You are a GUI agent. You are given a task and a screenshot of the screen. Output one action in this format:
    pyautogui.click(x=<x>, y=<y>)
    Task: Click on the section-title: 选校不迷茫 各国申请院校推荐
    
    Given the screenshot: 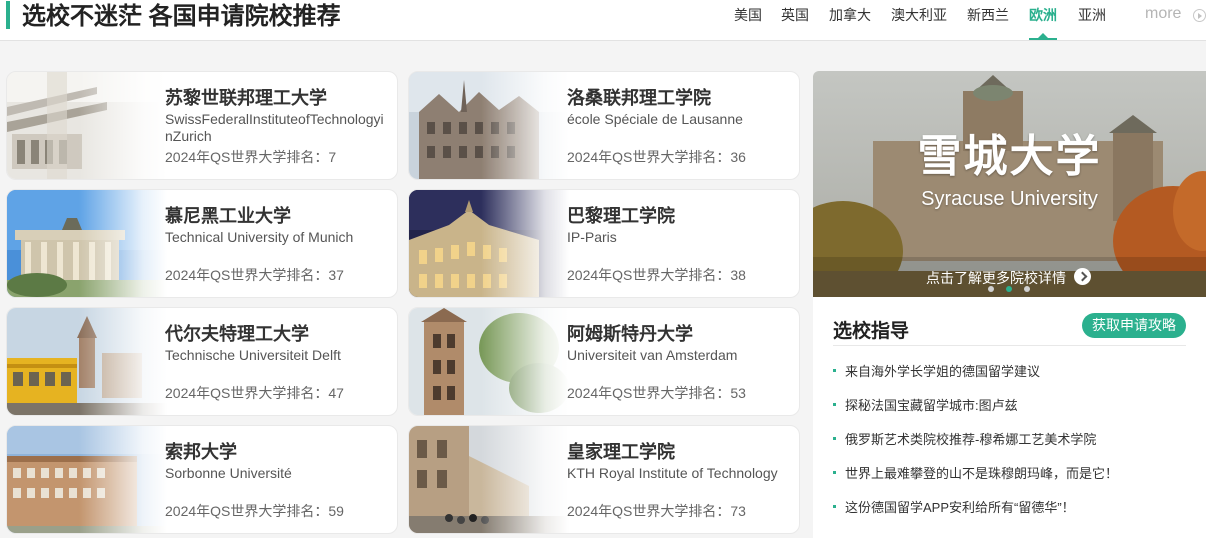 What is the action you would take?
    pyautogui.click(x=181, y=16)
    